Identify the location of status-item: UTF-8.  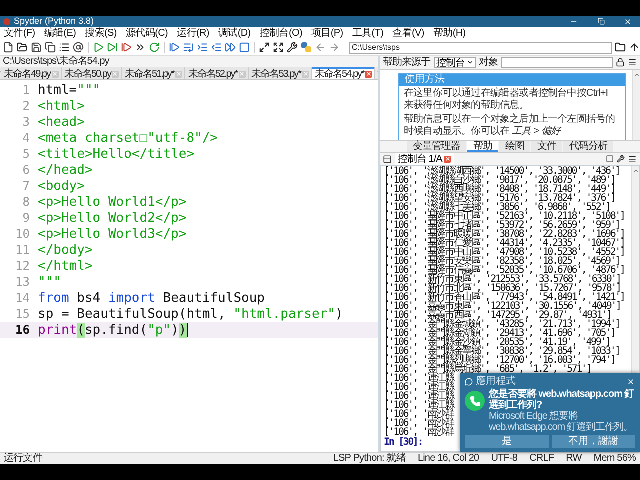
(504, 458).